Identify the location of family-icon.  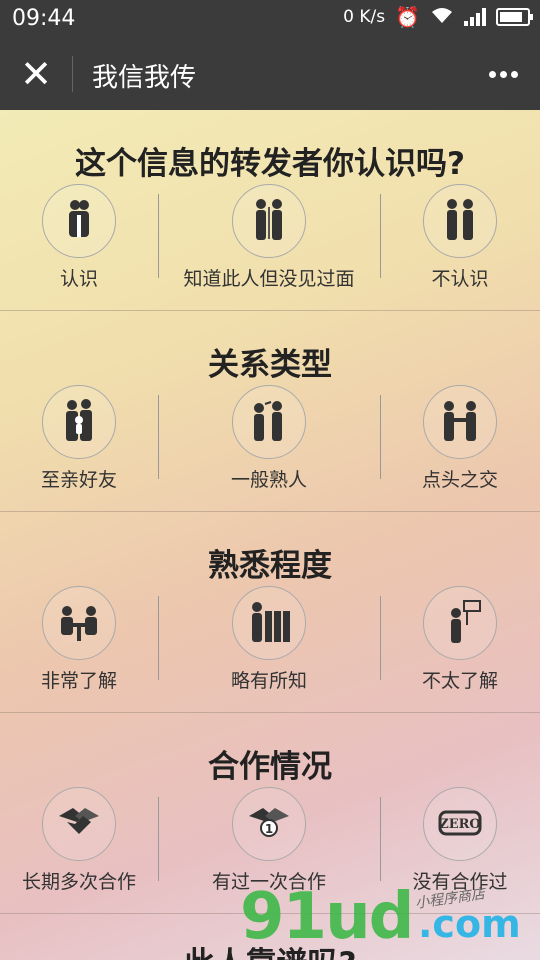
(79, 422).